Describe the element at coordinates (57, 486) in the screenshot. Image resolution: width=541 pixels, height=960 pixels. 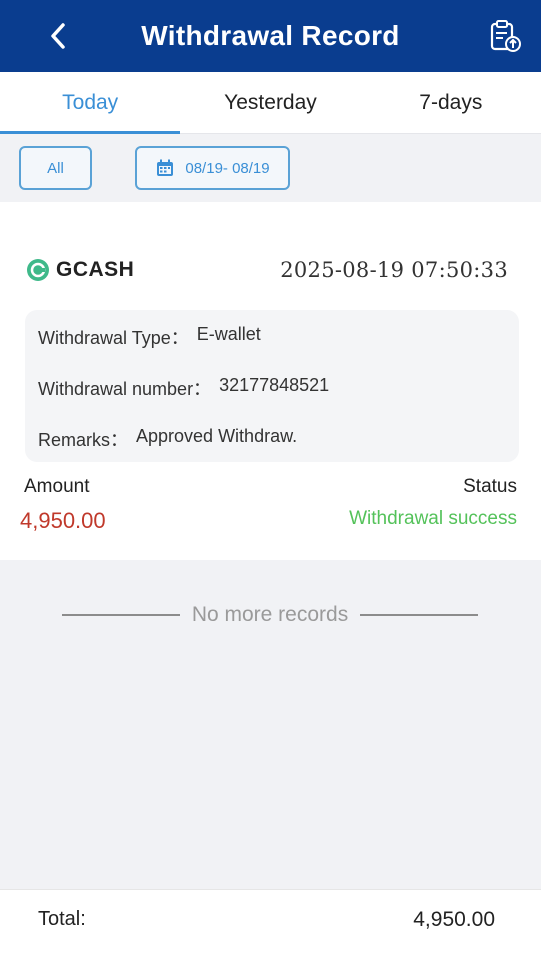
I see `amount-label: Amount` at that location.